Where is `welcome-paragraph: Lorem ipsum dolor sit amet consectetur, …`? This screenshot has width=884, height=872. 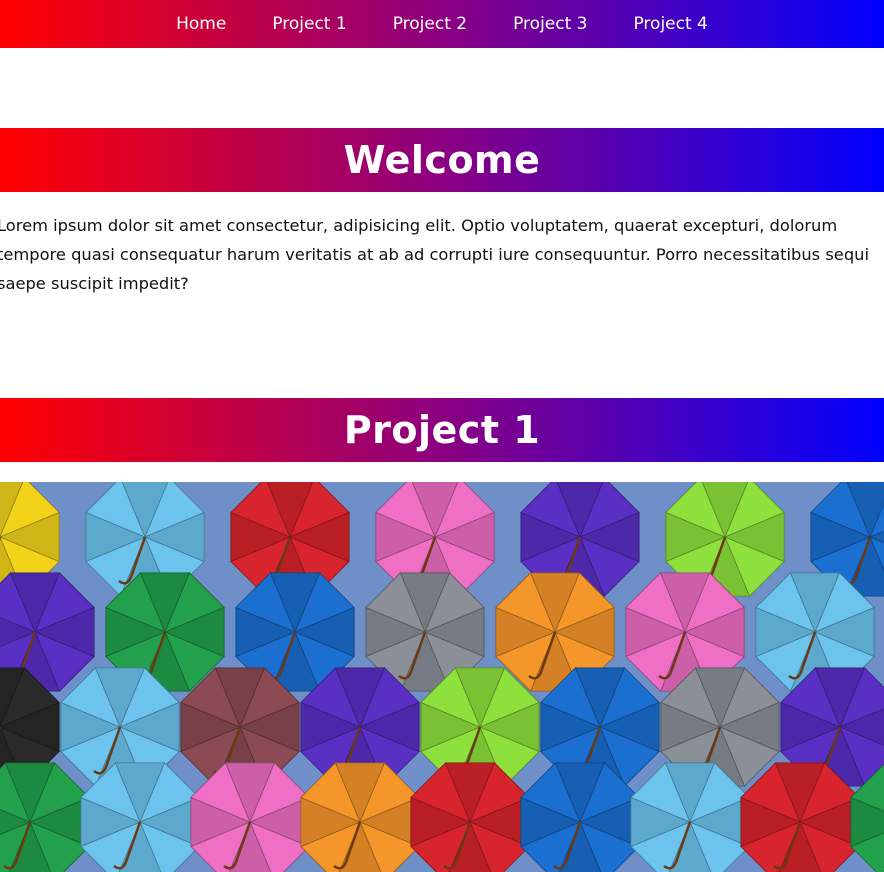
welcome-paragraph: Lorem ipsum dolor sit amet consectetur, … is located at coordinates (434, 254).